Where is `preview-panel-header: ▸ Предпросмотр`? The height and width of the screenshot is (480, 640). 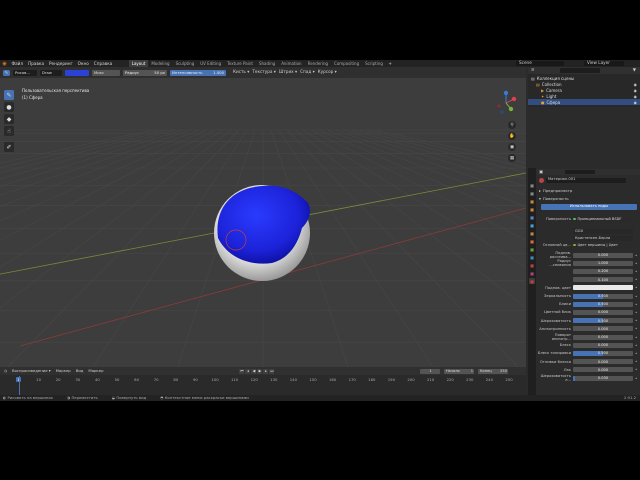
preview-panel-header: ▸ Предпросмотр is located at coordinates (588, 191).